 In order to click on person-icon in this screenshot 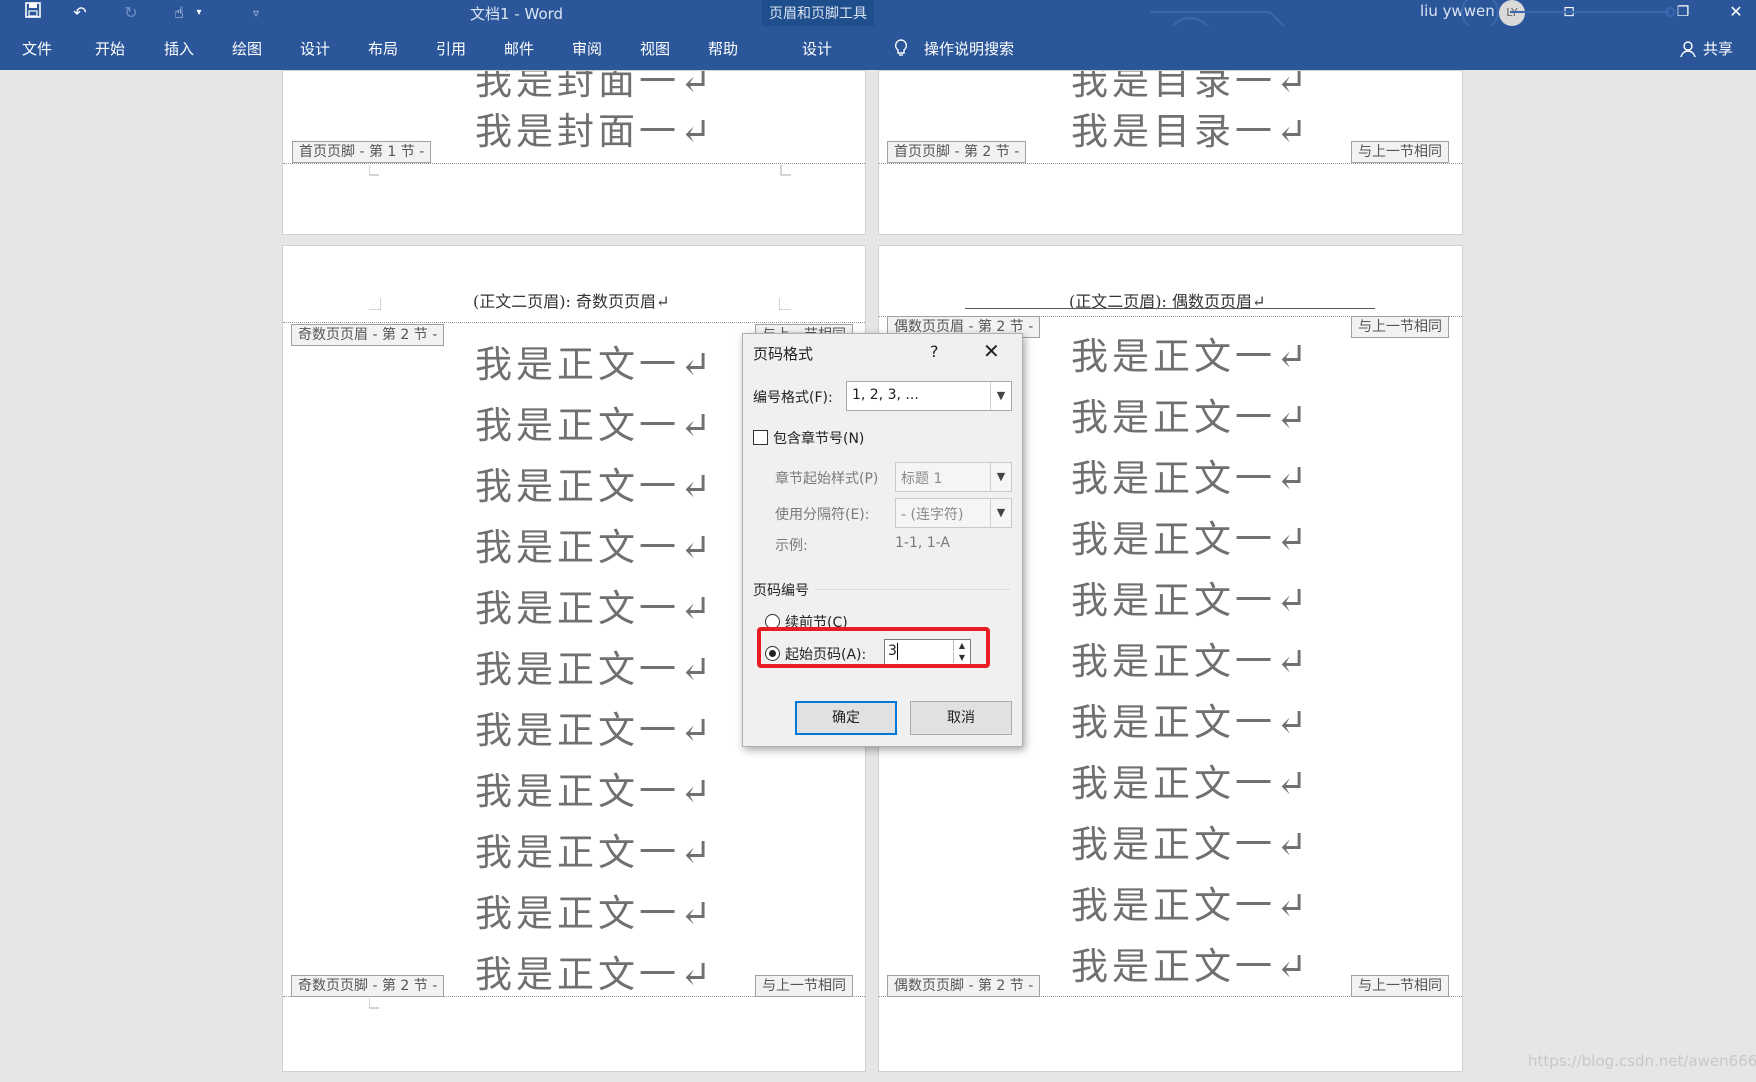, I will do `click(1688, 51)`.